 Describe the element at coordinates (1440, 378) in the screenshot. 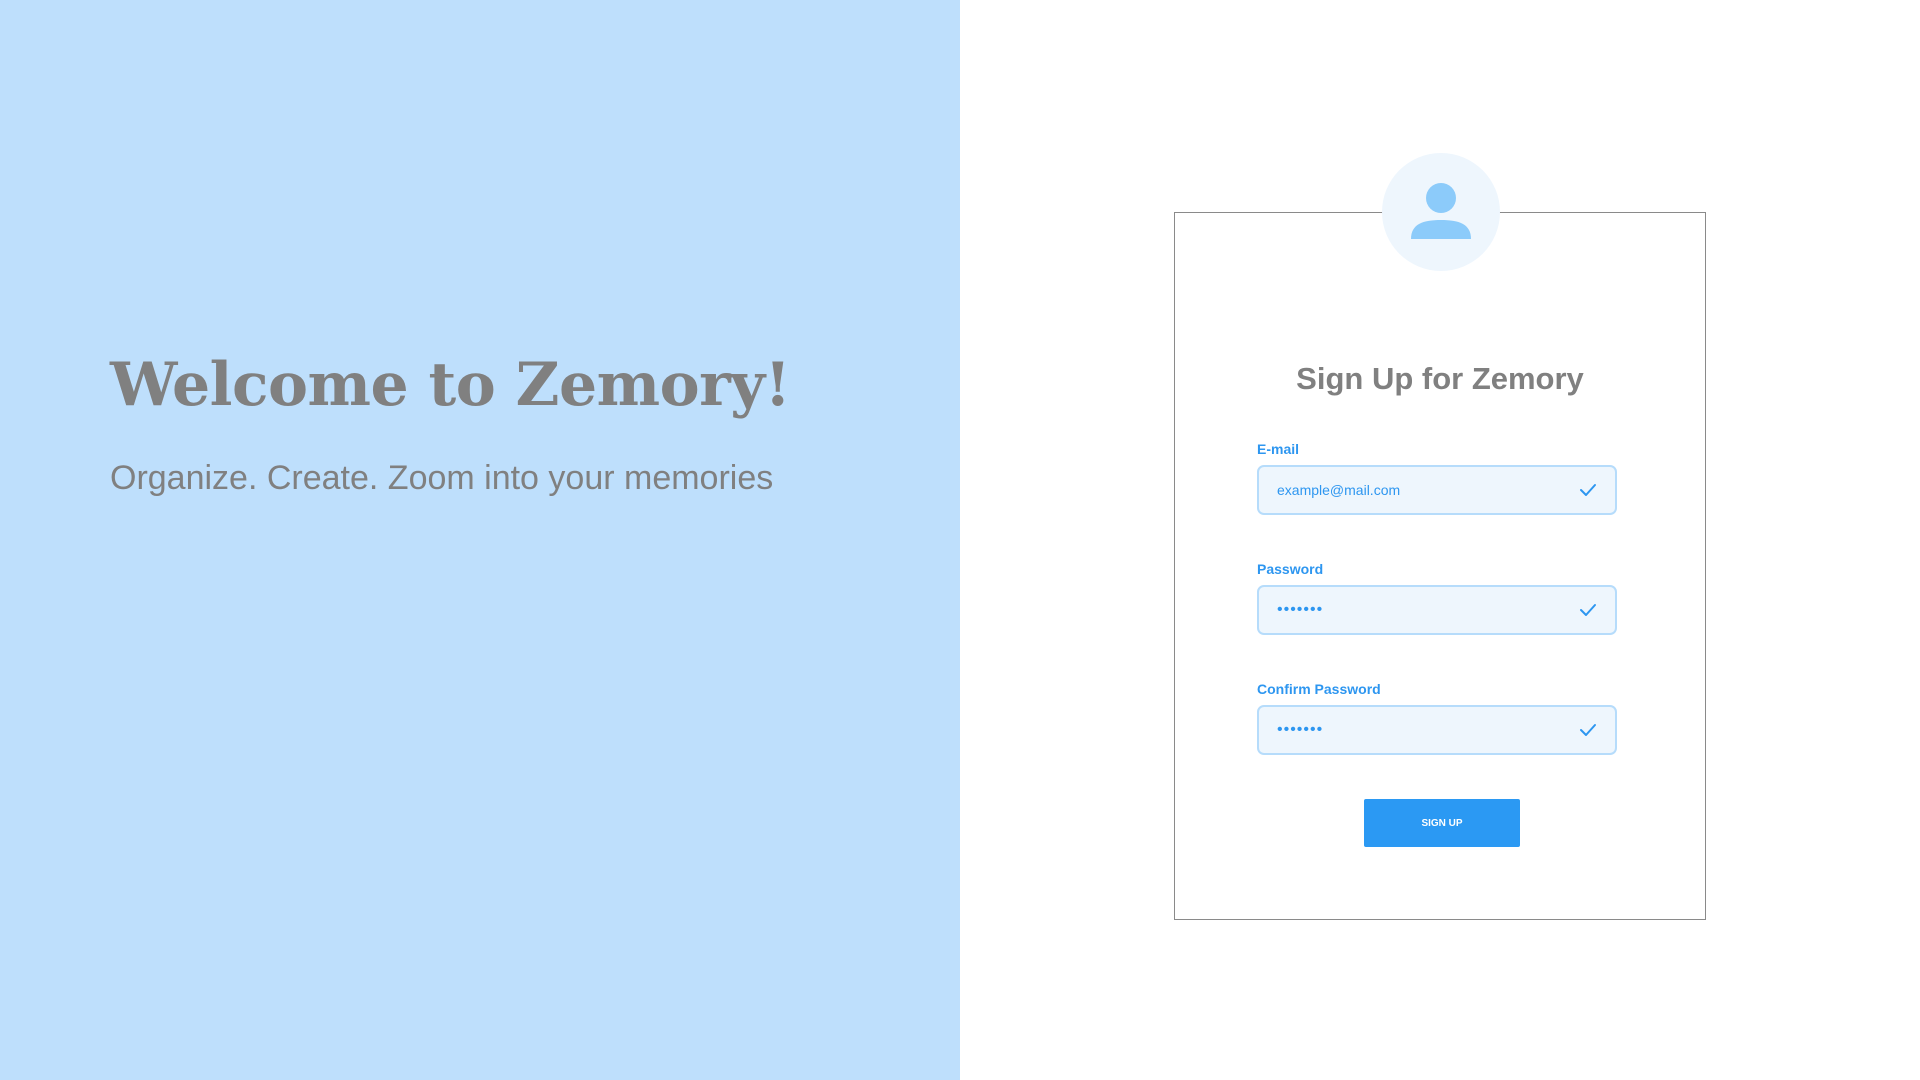

I see `signup-title: Sign Up for Zemory` at that location.